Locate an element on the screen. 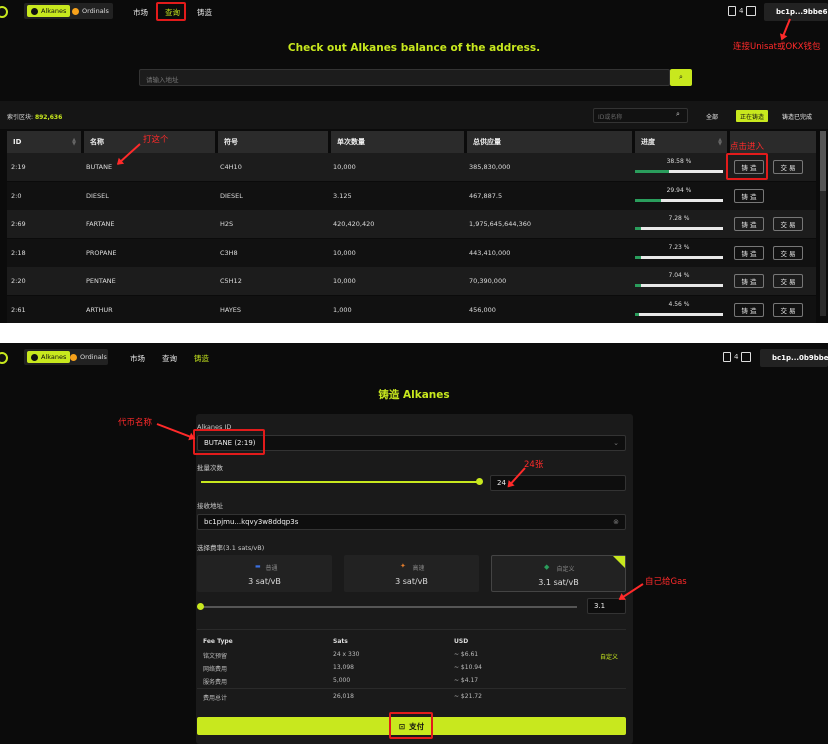 This screenshot has height=744, width=828. annotation-arrow-token-name is located at coordinates (175, 431).